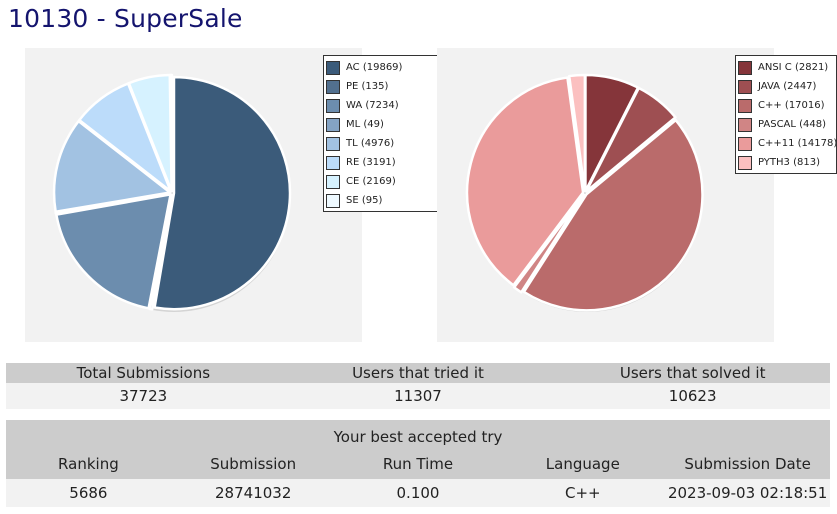 The width and height of the screenshot is (837, 514). I want to click on verdict-legend-item-ce: CE (2169), so click(382, 181).